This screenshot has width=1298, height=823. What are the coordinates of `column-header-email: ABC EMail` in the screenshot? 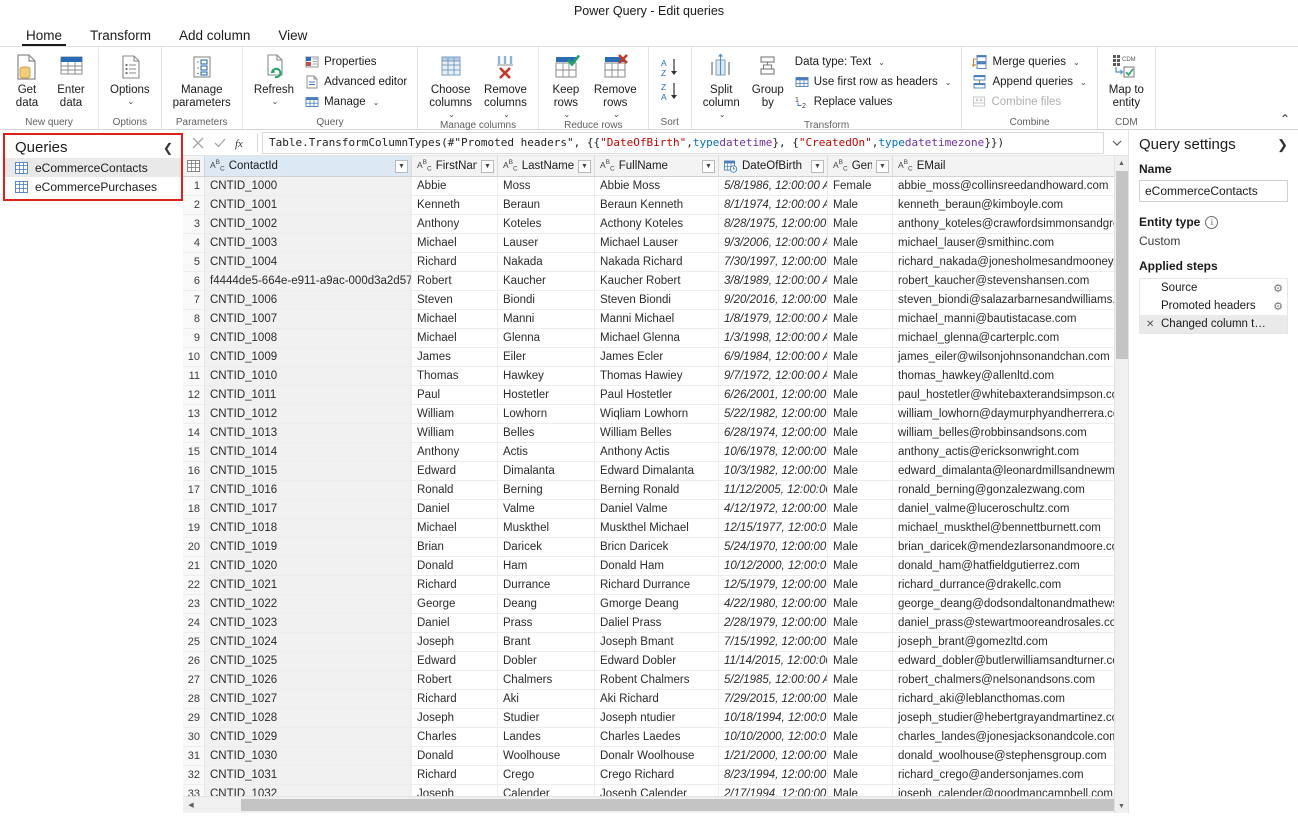 It's located at (1003, 166).